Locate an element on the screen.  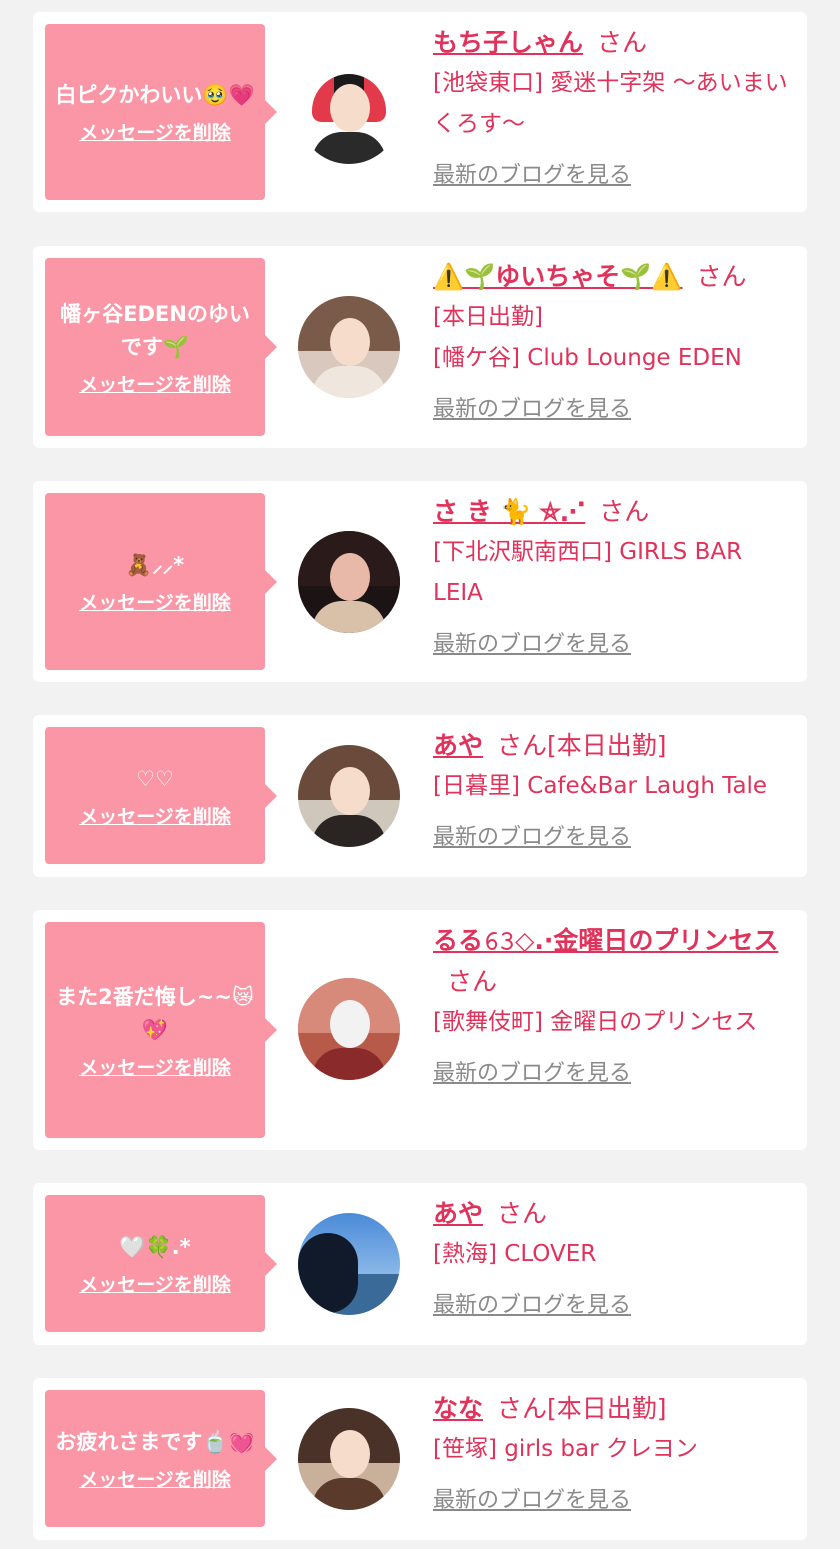
message-info: あや さん [熱海] CLOVER 最新のブログを見る is located at coordinates (613, 1259).